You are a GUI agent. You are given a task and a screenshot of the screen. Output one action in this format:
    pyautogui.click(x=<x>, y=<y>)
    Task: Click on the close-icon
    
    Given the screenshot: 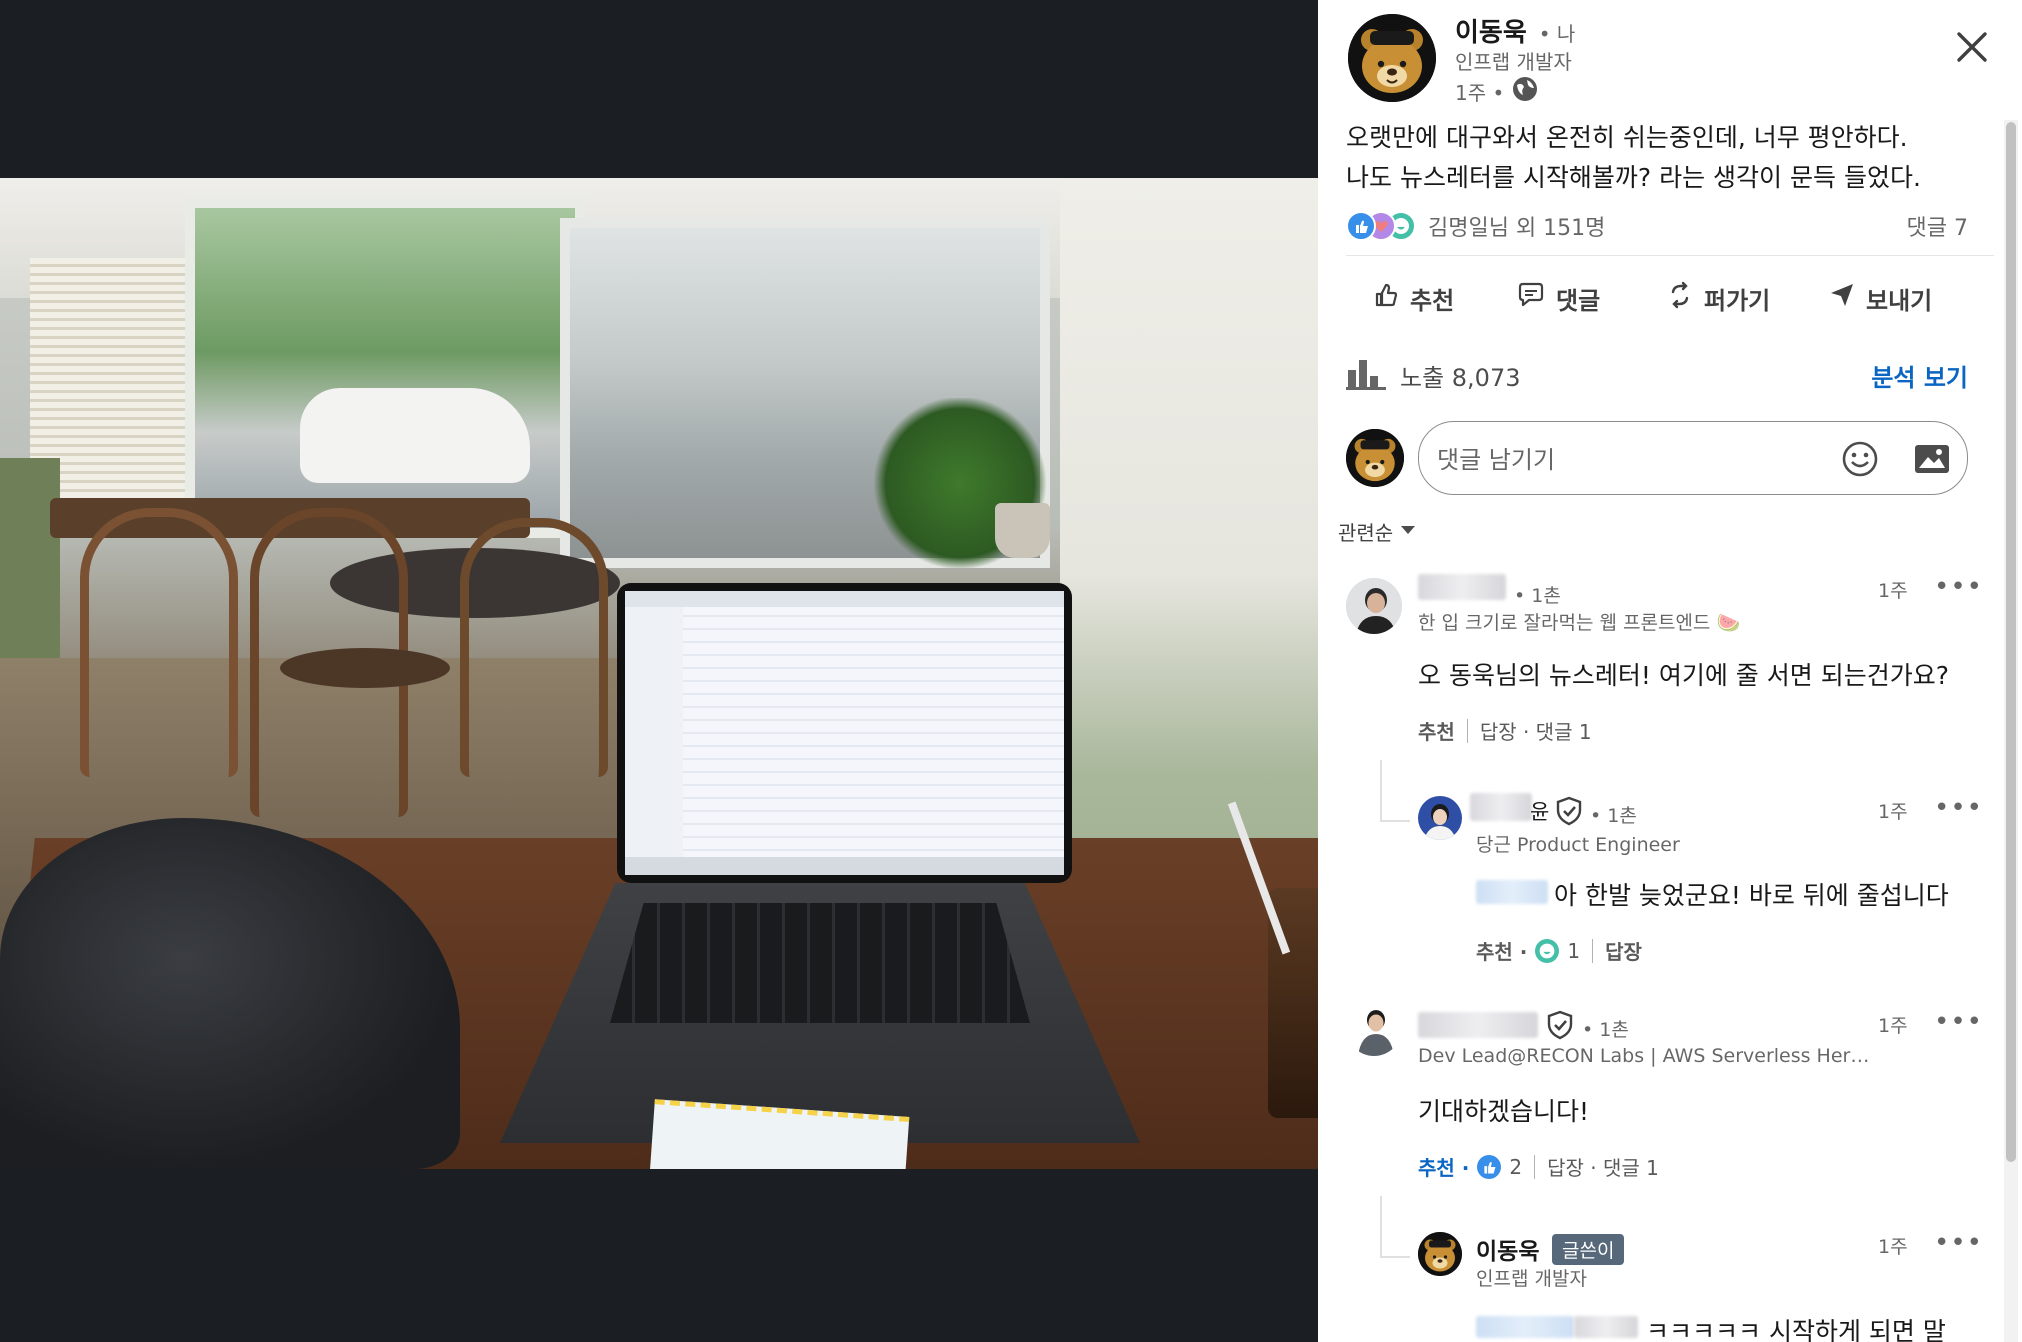 What is the action you would take?
    pyautogui.click(x=1972, y=47)
    